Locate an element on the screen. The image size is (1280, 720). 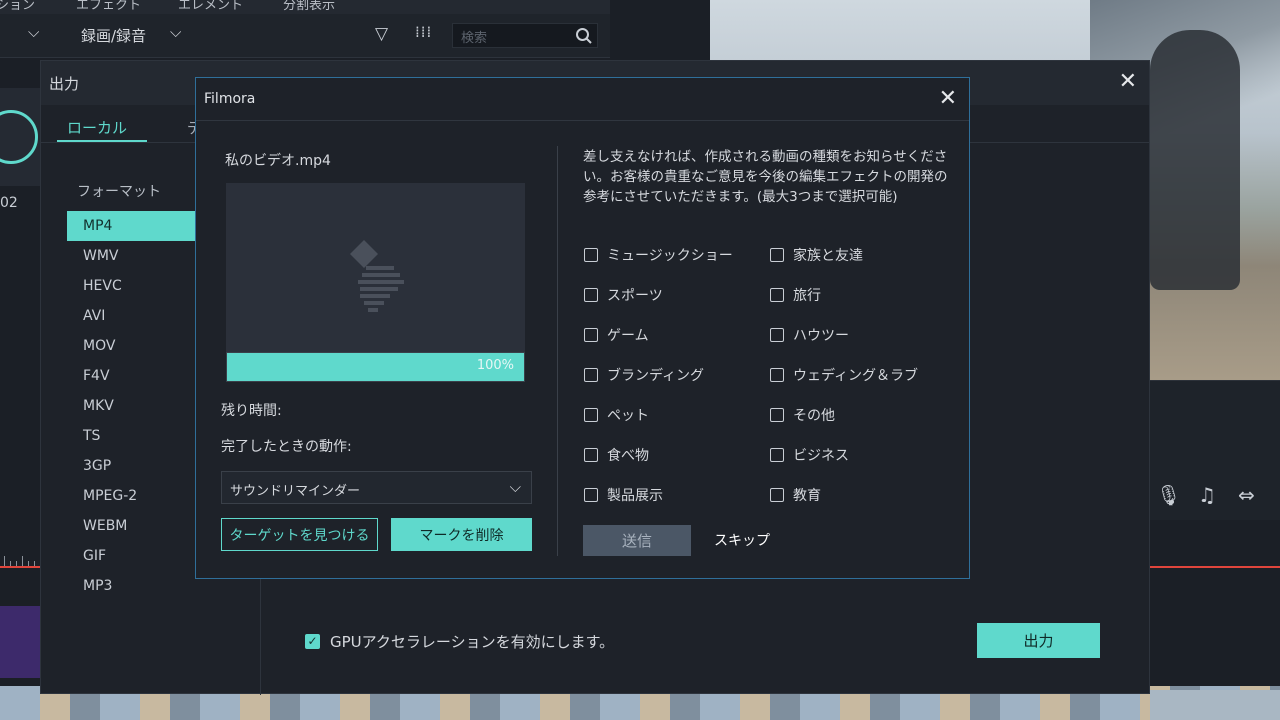
timeline-filmstrip is located at coordinates (1215, 705).